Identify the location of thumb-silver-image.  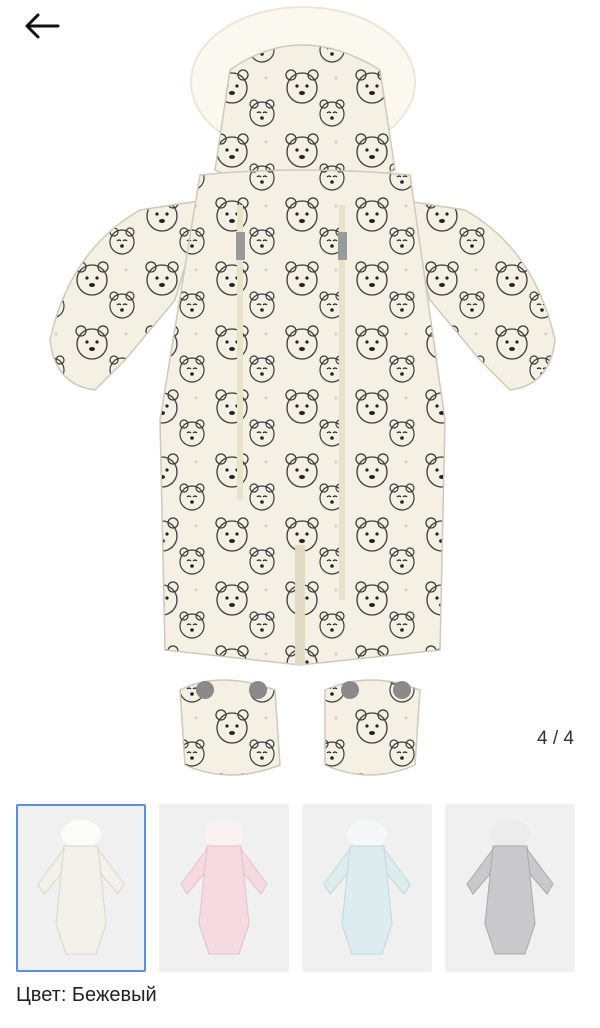
(510, 887).